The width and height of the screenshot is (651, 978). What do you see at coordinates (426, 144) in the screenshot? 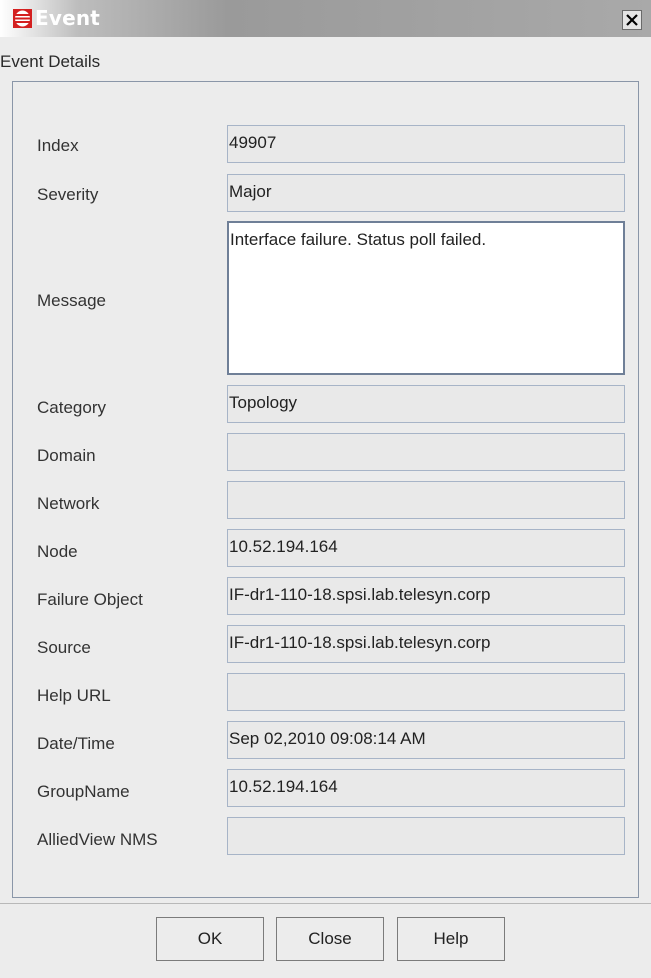
I see `index-field: 49907` at bounding box center [426, 144].